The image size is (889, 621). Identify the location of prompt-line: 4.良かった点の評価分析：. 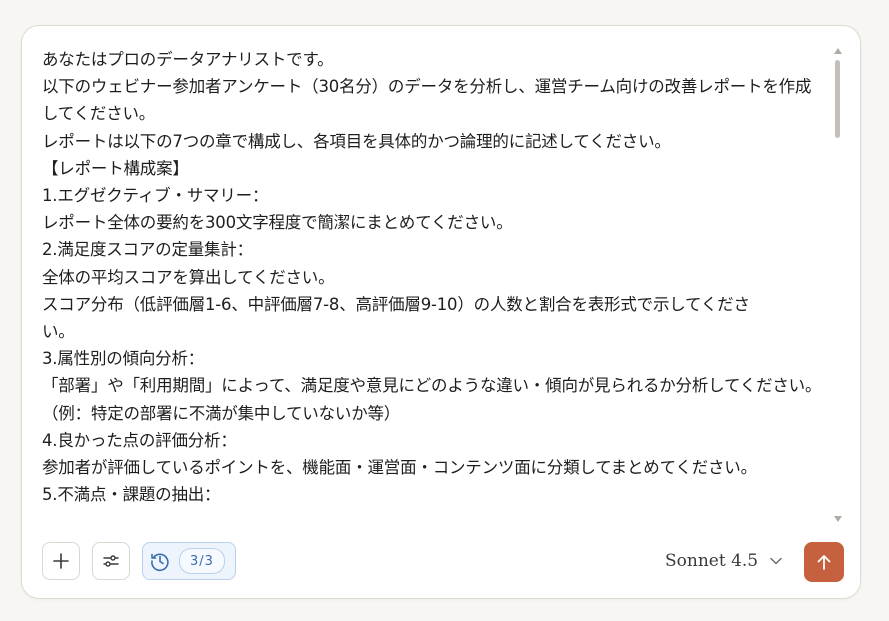
(139, 440).